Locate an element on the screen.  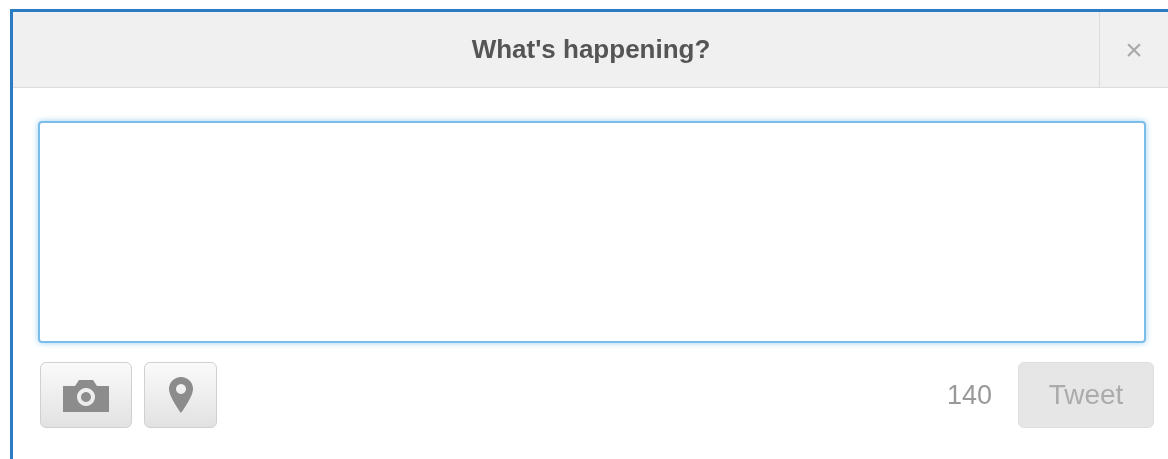
map-pin-icon is located at coordinates (180, 395).